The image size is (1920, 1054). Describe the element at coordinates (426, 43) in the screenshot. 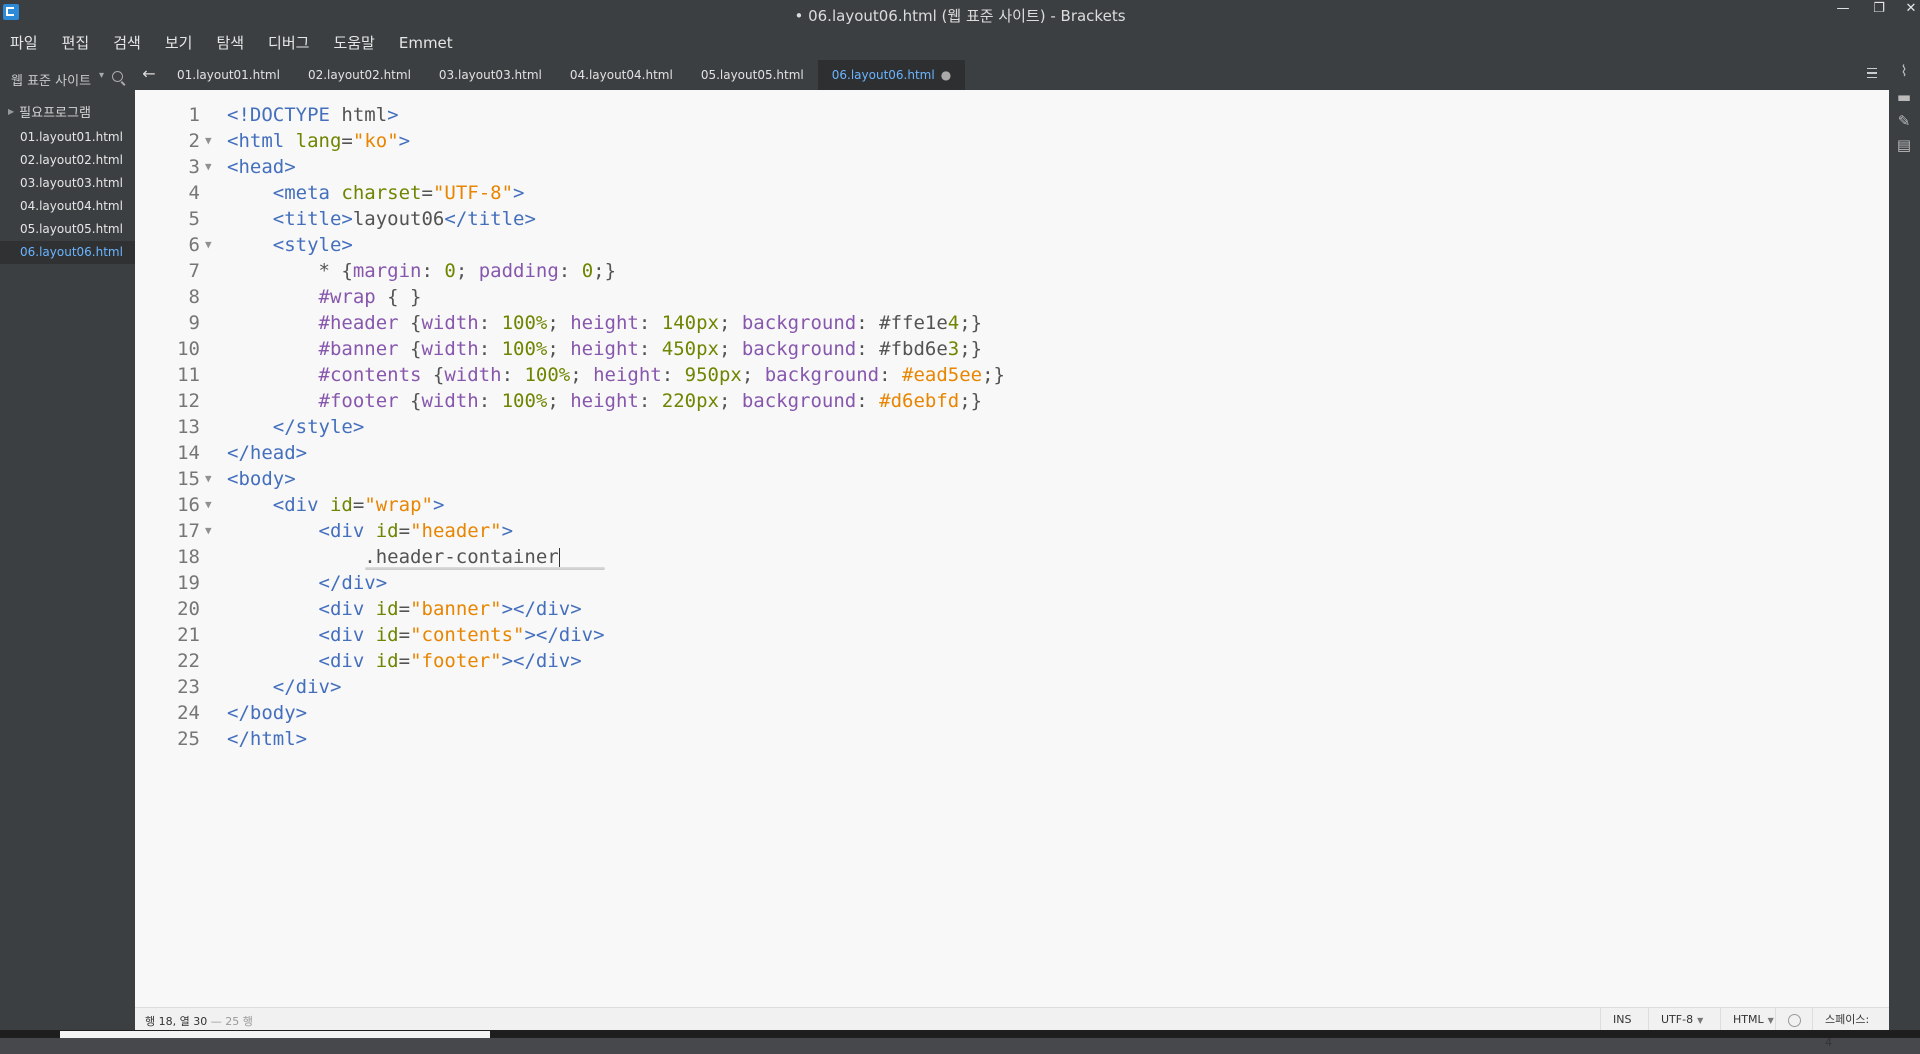

I see `menu-item: Emmet` at that location.